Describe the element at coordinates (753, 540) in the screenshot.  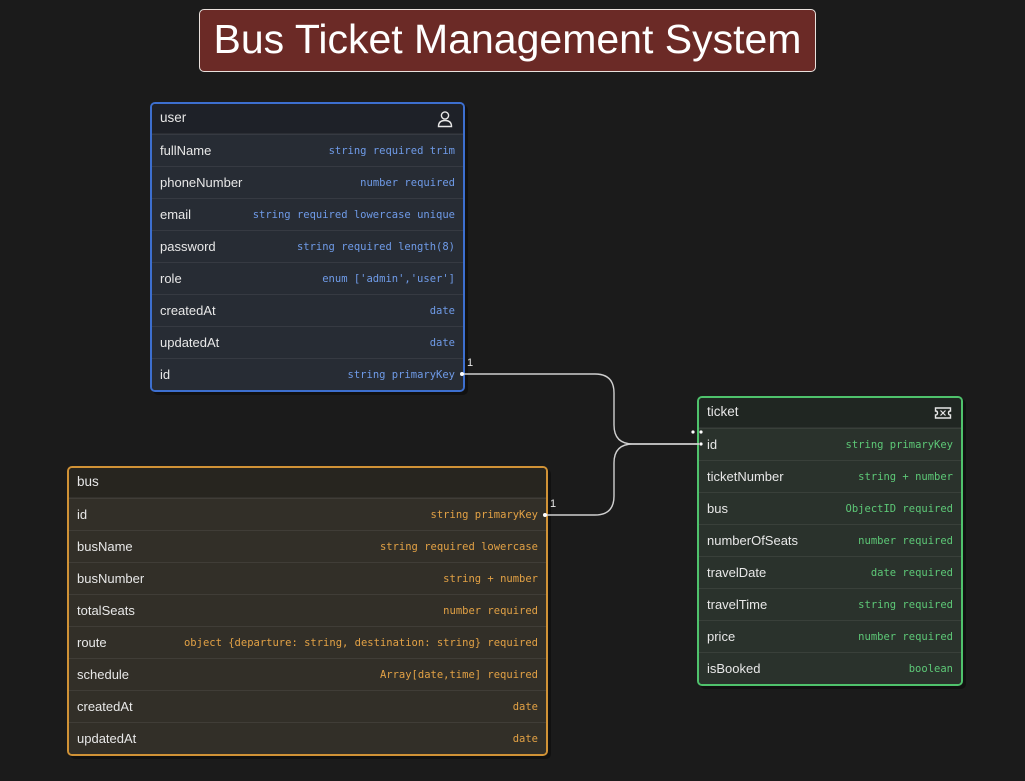
I see `ticket-field-name: numberOfSeats` at that location.